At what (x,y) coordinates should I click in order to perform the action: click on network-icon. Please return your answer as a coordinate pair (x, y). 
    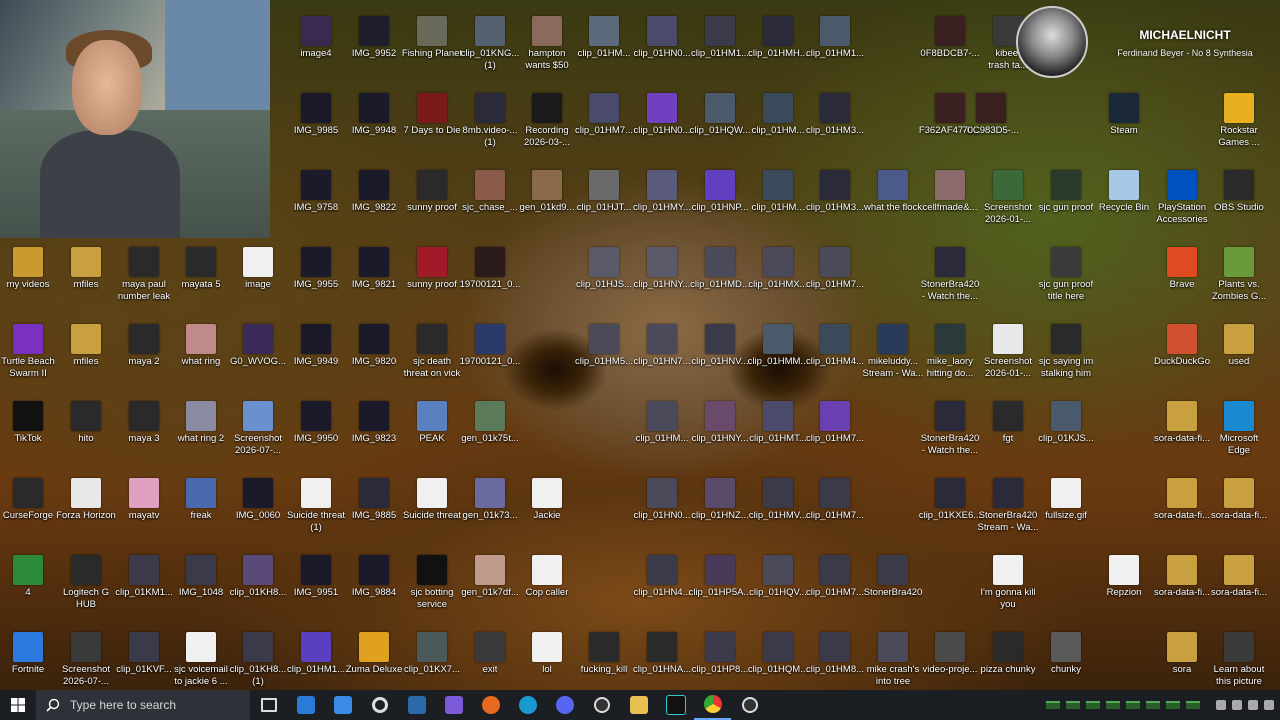
    Looking at the image, I should click on (1237, 705).